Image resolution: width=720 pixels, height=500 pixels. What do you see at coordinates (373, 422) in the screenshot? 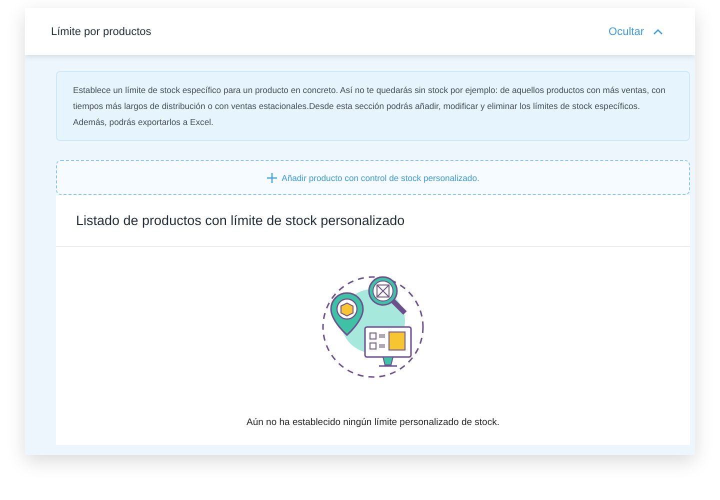
I see `empty-message: Aún no ha establecido ningún límite personalizado de stock.` at bounding box center [373, 422].